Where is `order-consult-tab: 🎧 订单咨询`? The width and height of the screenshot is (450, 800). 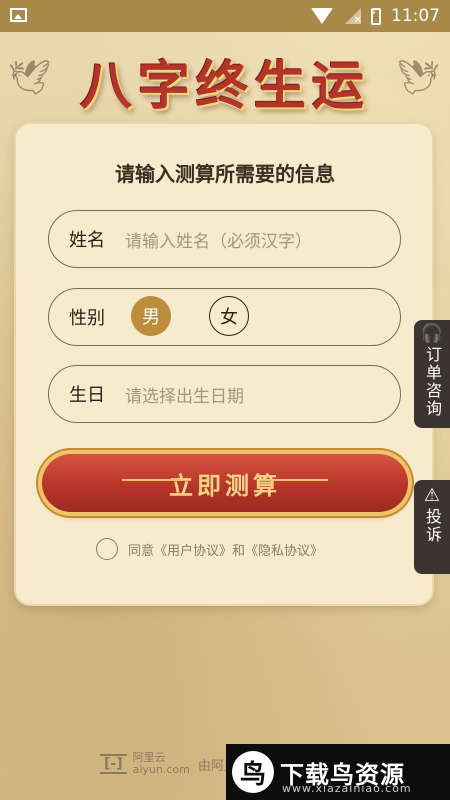
order-consult-tab: 🎧 订单咨询 is located at coordinates (432, 374).